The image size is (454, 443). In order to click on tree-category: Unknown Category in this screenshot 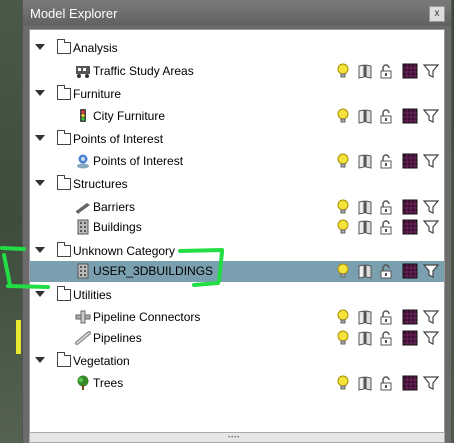, I will do `click(237, 251)`.